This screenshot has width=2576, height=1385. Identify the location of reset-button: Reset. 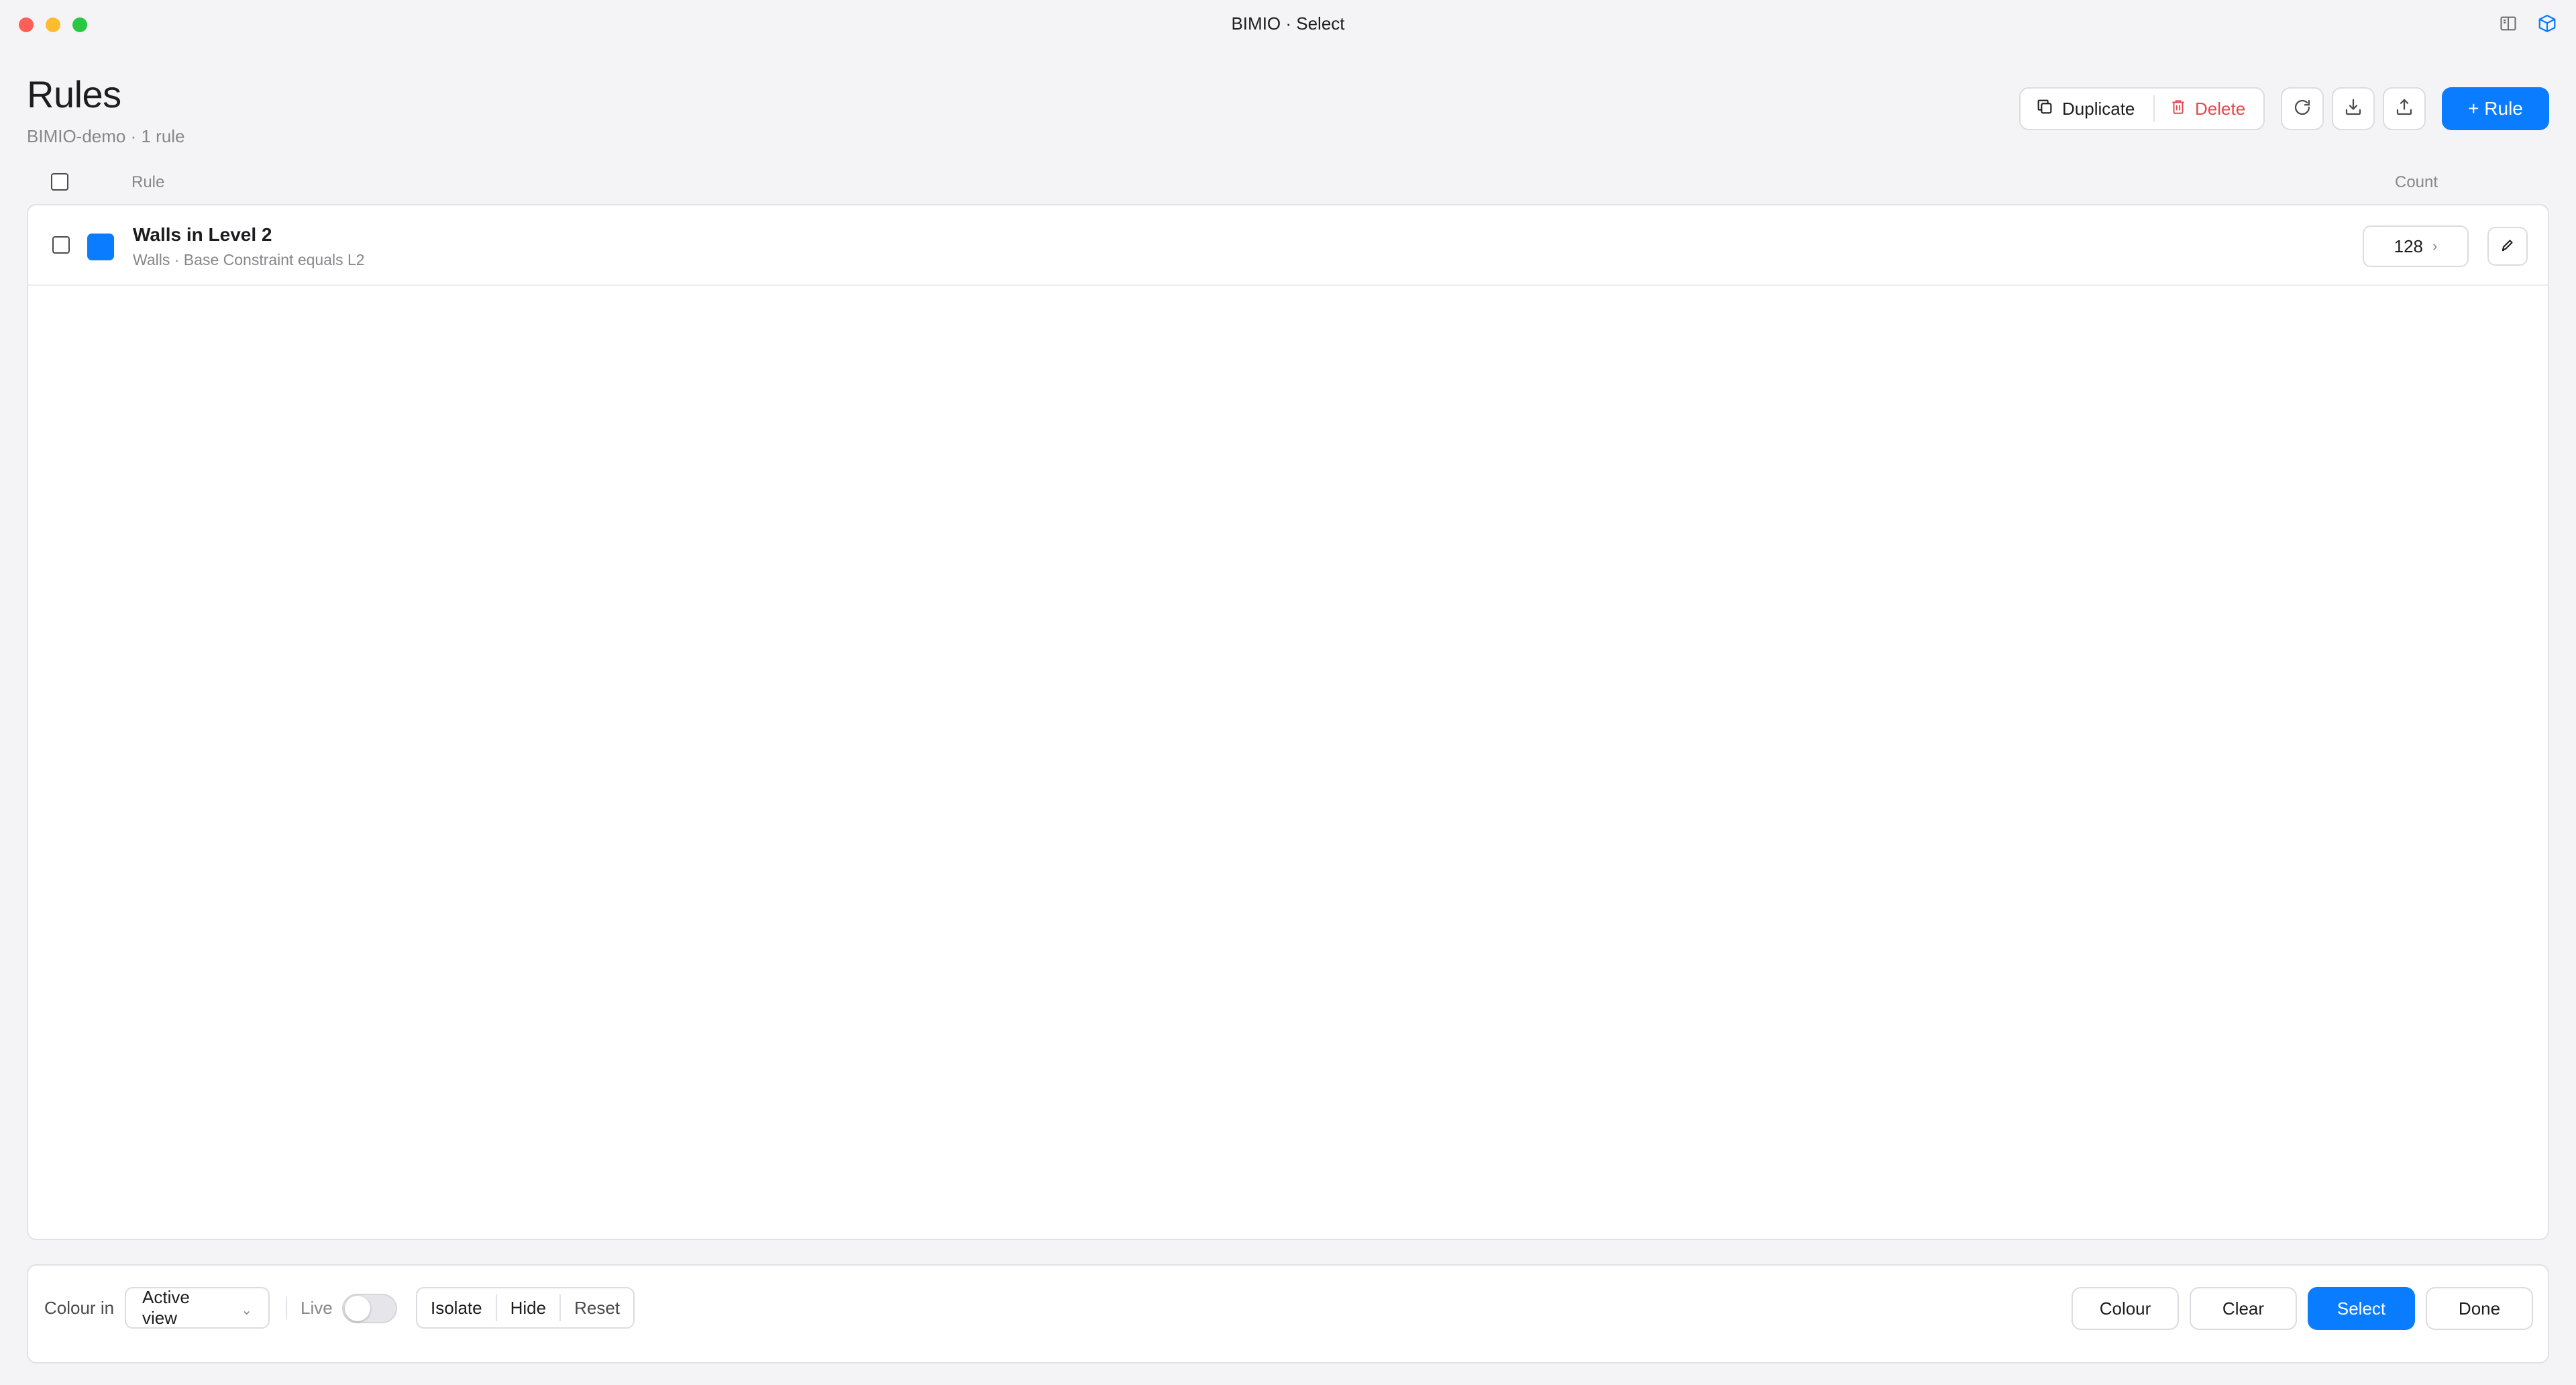
(597, 1307).